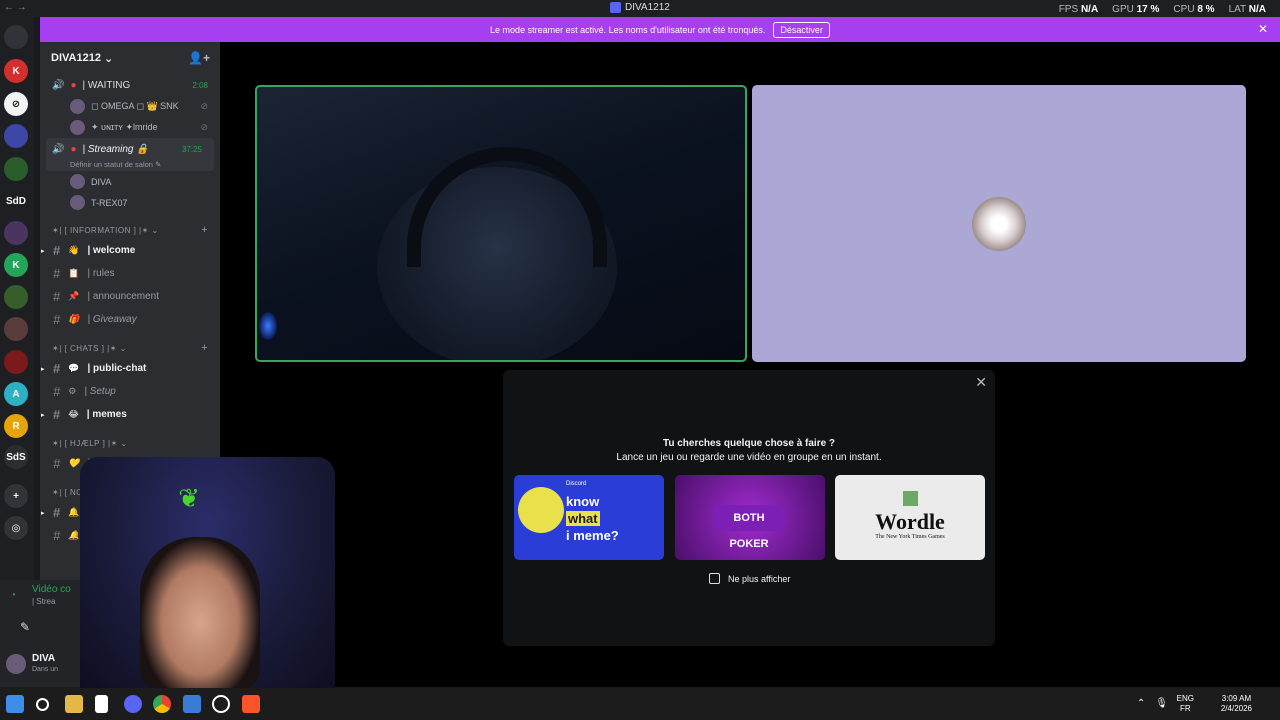 The height and width of the screenshot is (720, 1280). What do you see at coordinates (117, 368) in the screenshot?
I see `channel-name: | public-chat` at bounding box center [117, 368].